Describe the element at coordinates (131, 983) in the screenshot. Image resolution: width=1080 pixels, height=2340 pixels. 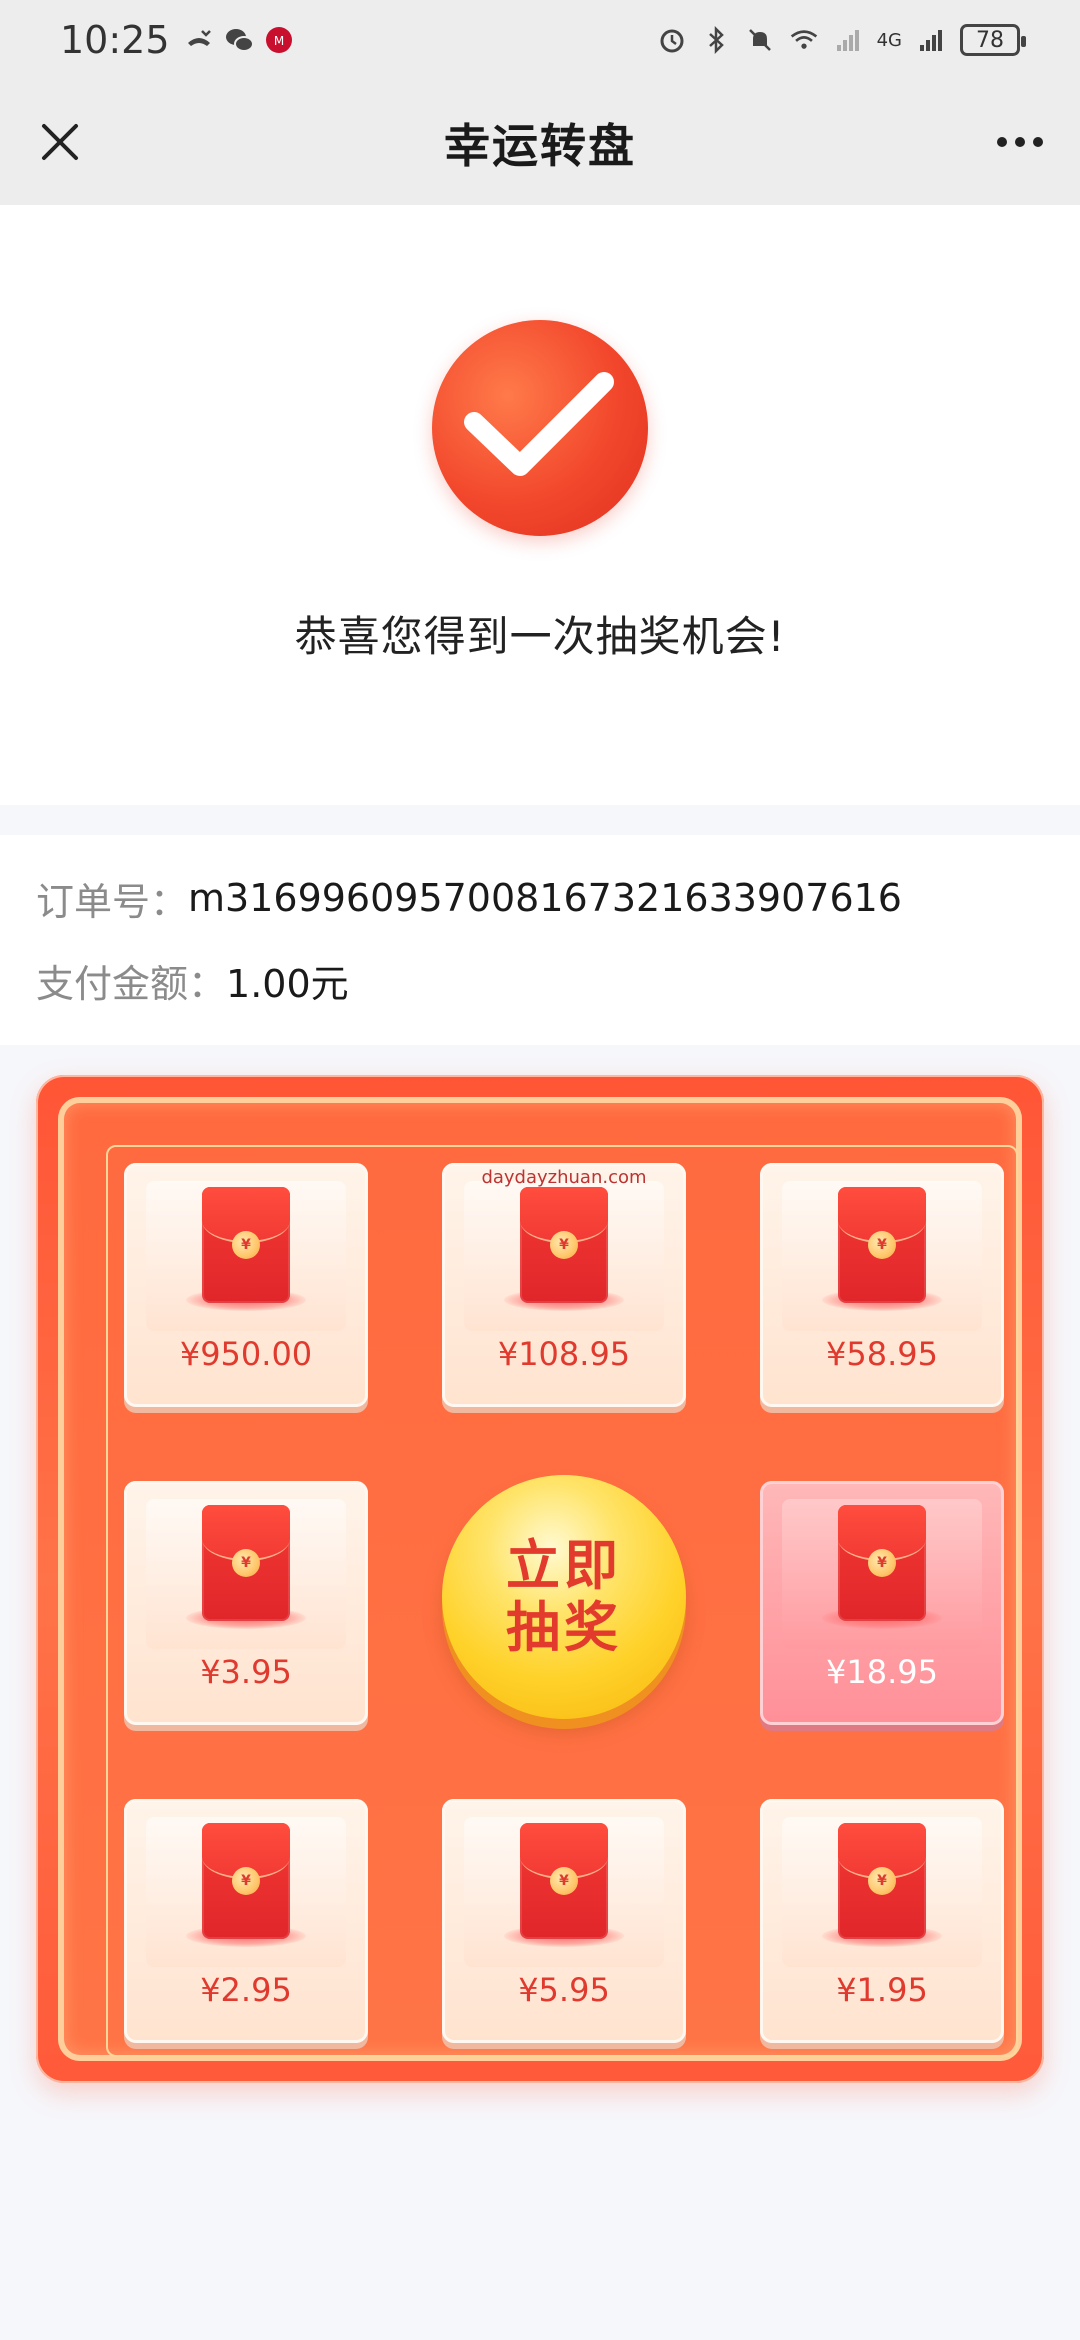
I see `payment-amount-label: 支付金额：` at that location.